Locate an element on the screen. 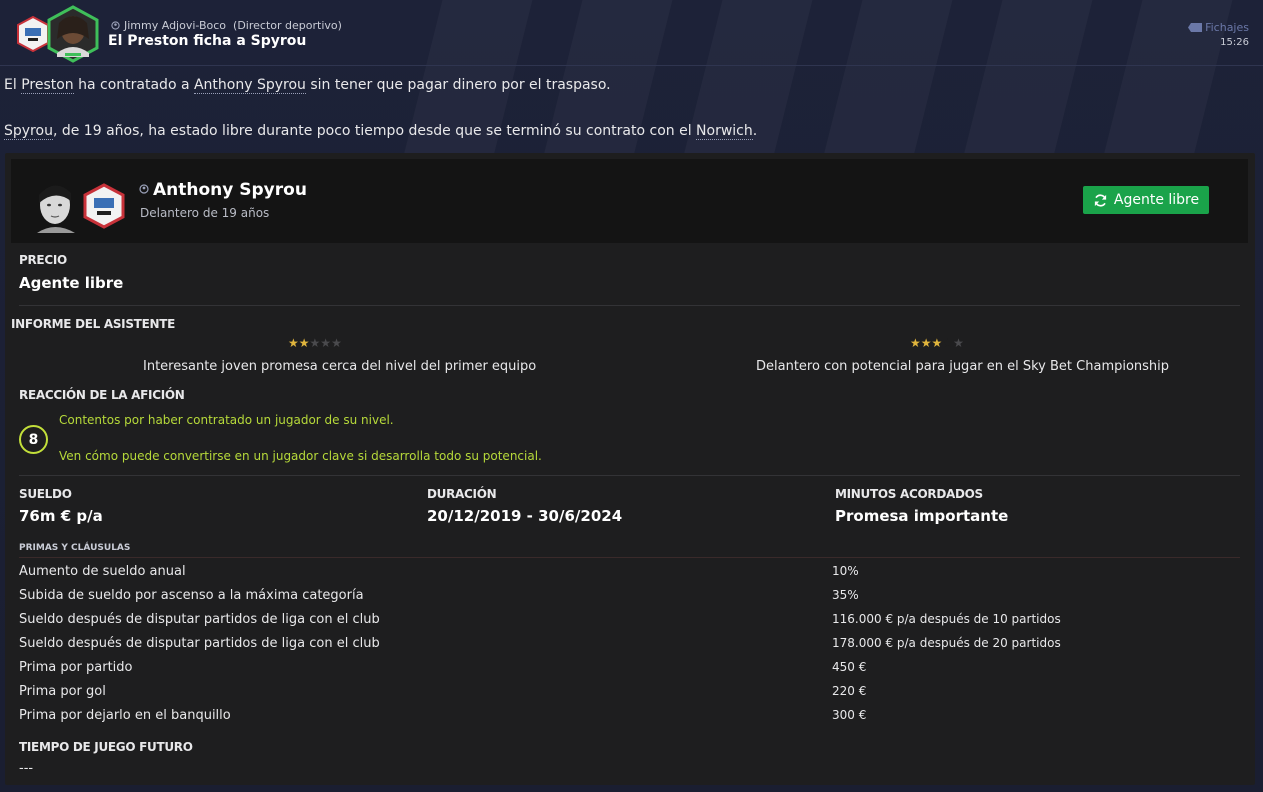  free-agent-button-label: Agente libre is located at coordinates (1156, 200).